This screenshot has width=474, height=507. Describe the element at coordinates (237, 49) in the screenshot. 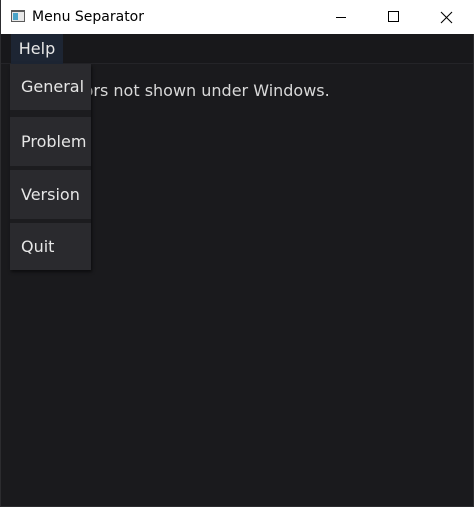

I see `menu-bar: Help` at that location.